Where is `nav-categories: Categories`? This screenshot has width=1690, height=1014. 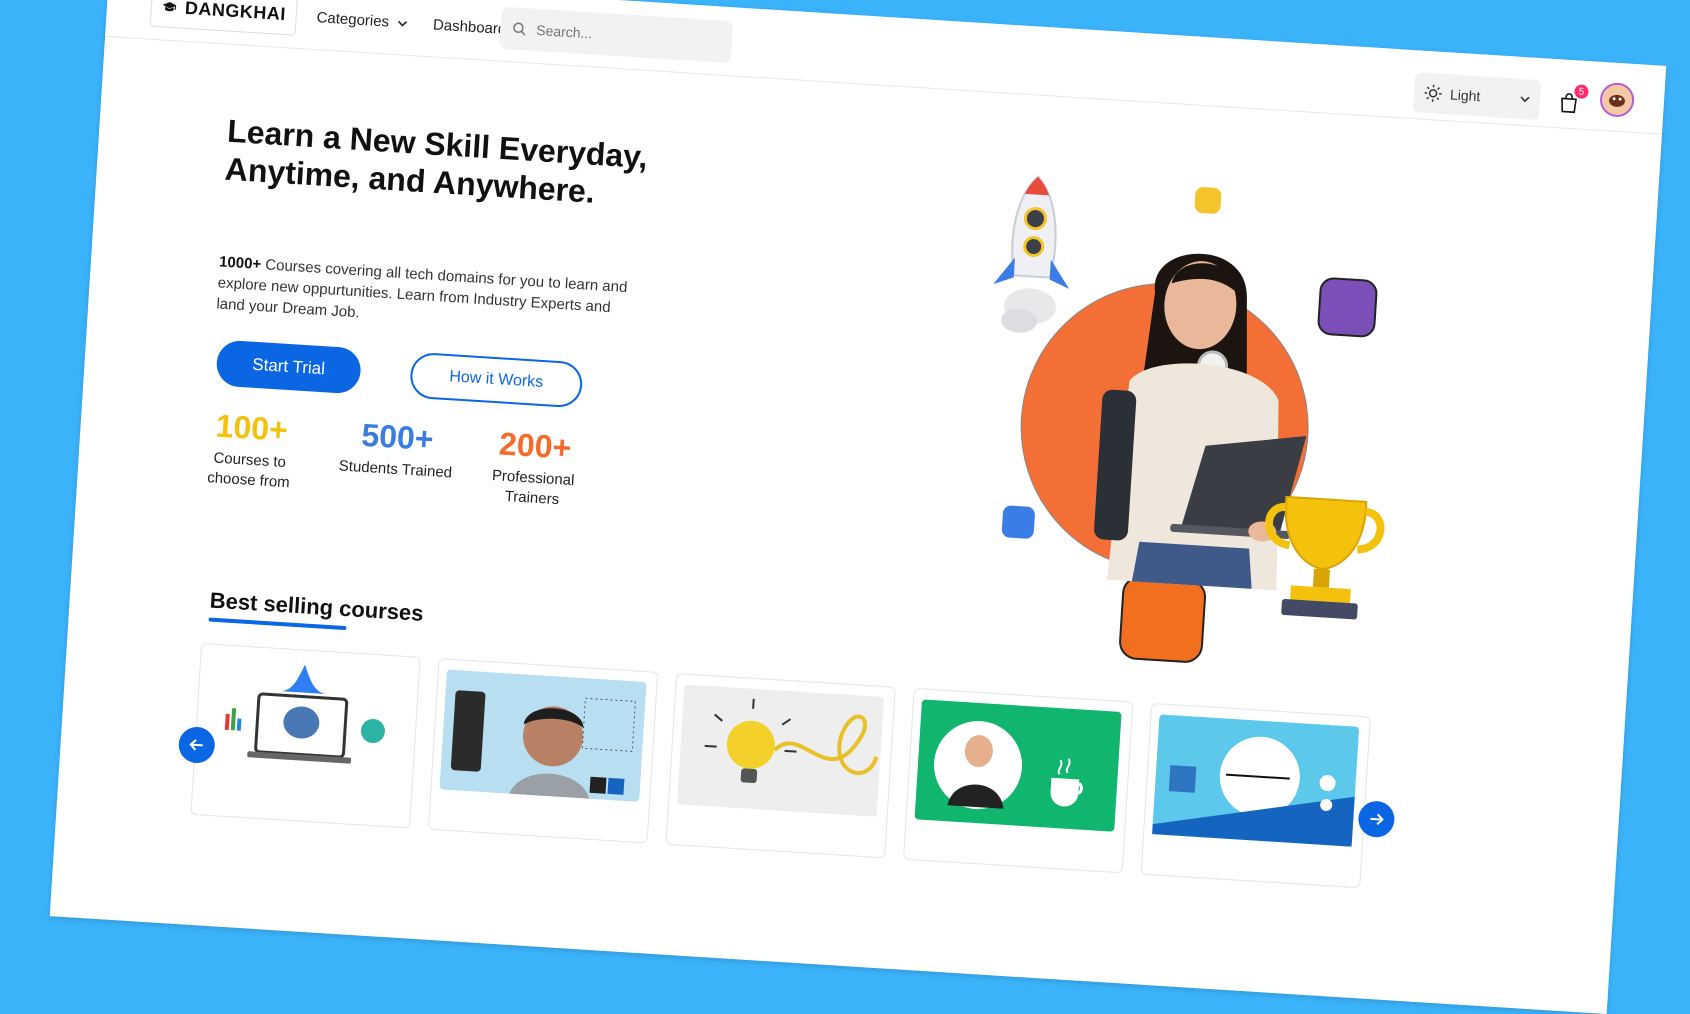
nav-categories: Categories is located at coordinates (361, 20).